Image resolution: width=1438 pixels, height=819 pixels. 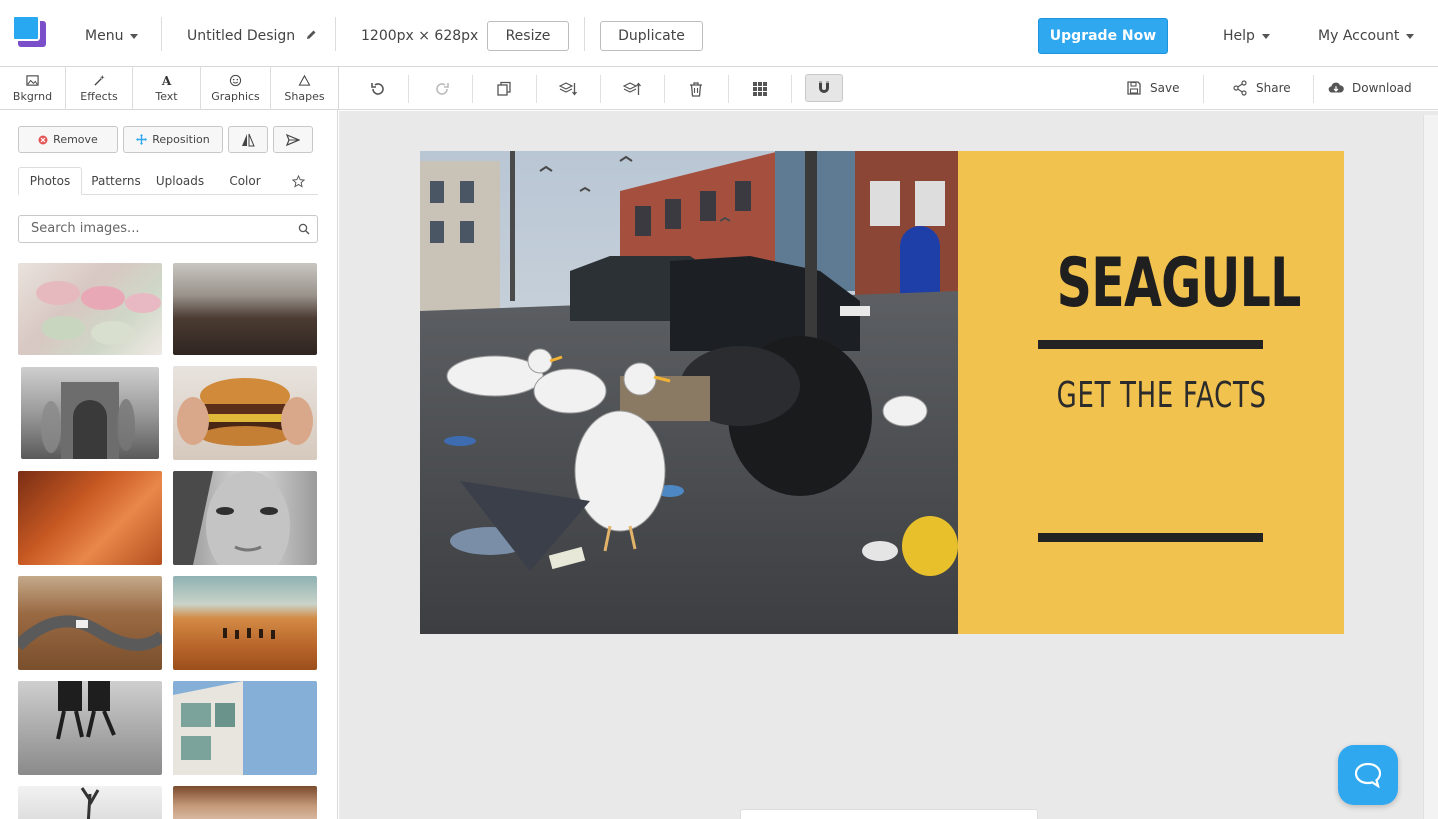 I want to click on help-label: Help, so click(x=1239, y=36).